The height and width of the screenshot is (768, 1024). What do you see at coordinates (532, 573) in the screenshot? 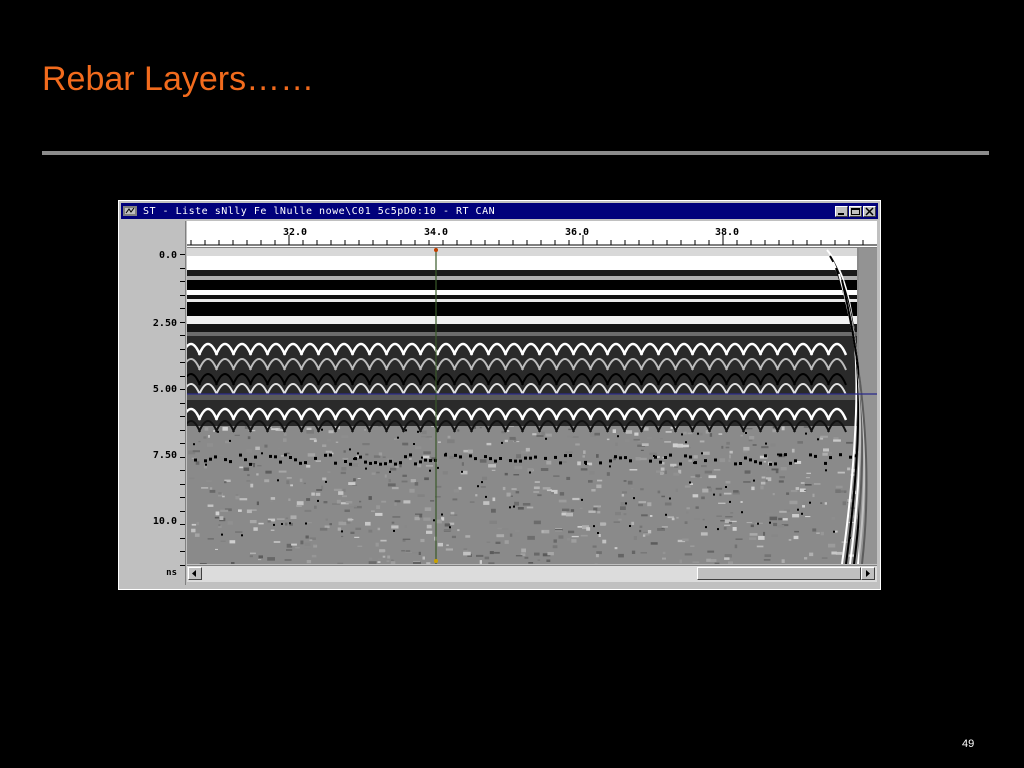
I see `horizontal-scrollbar` at bounding box center [532, 573].